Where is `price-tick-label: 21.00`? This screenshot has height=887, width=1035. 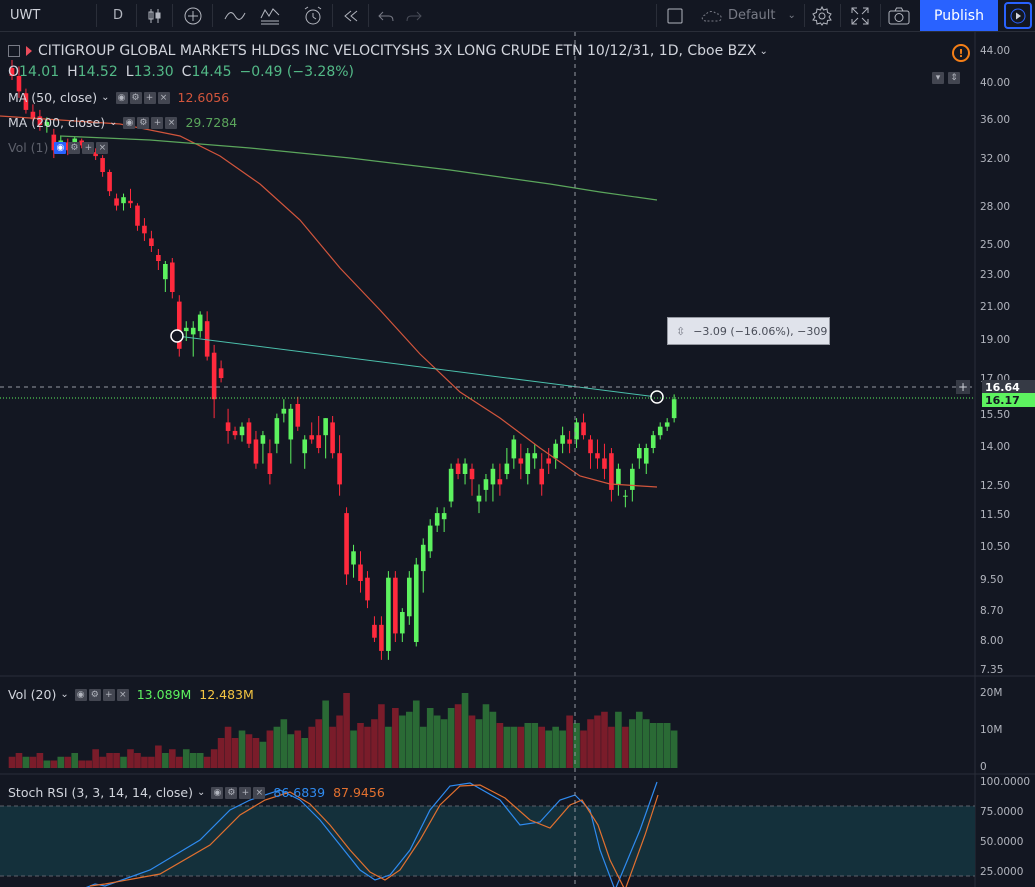 price-tick-label: 21.00 is located at coordinates (995, 307).